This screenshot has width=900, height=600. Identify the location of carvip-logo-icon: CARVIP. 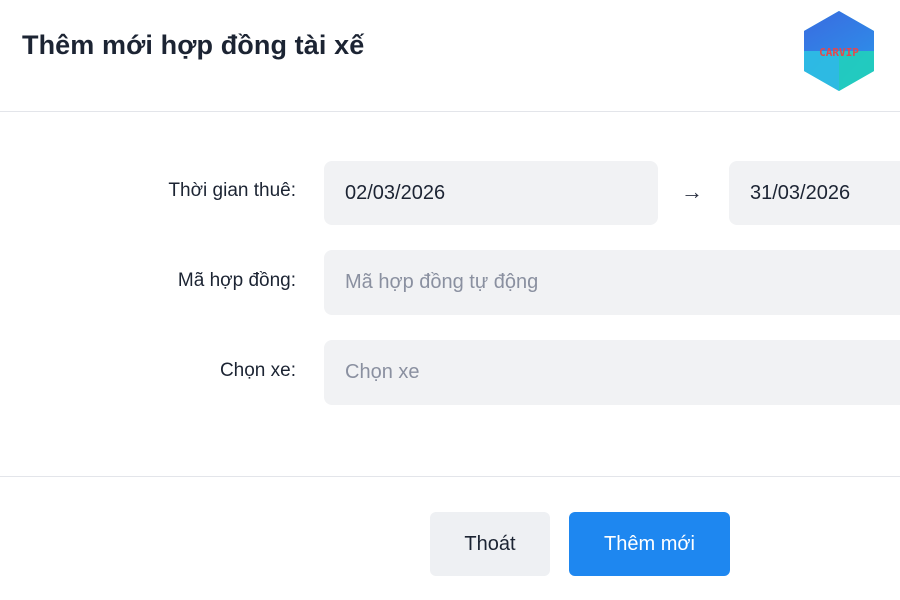
(839, 51).